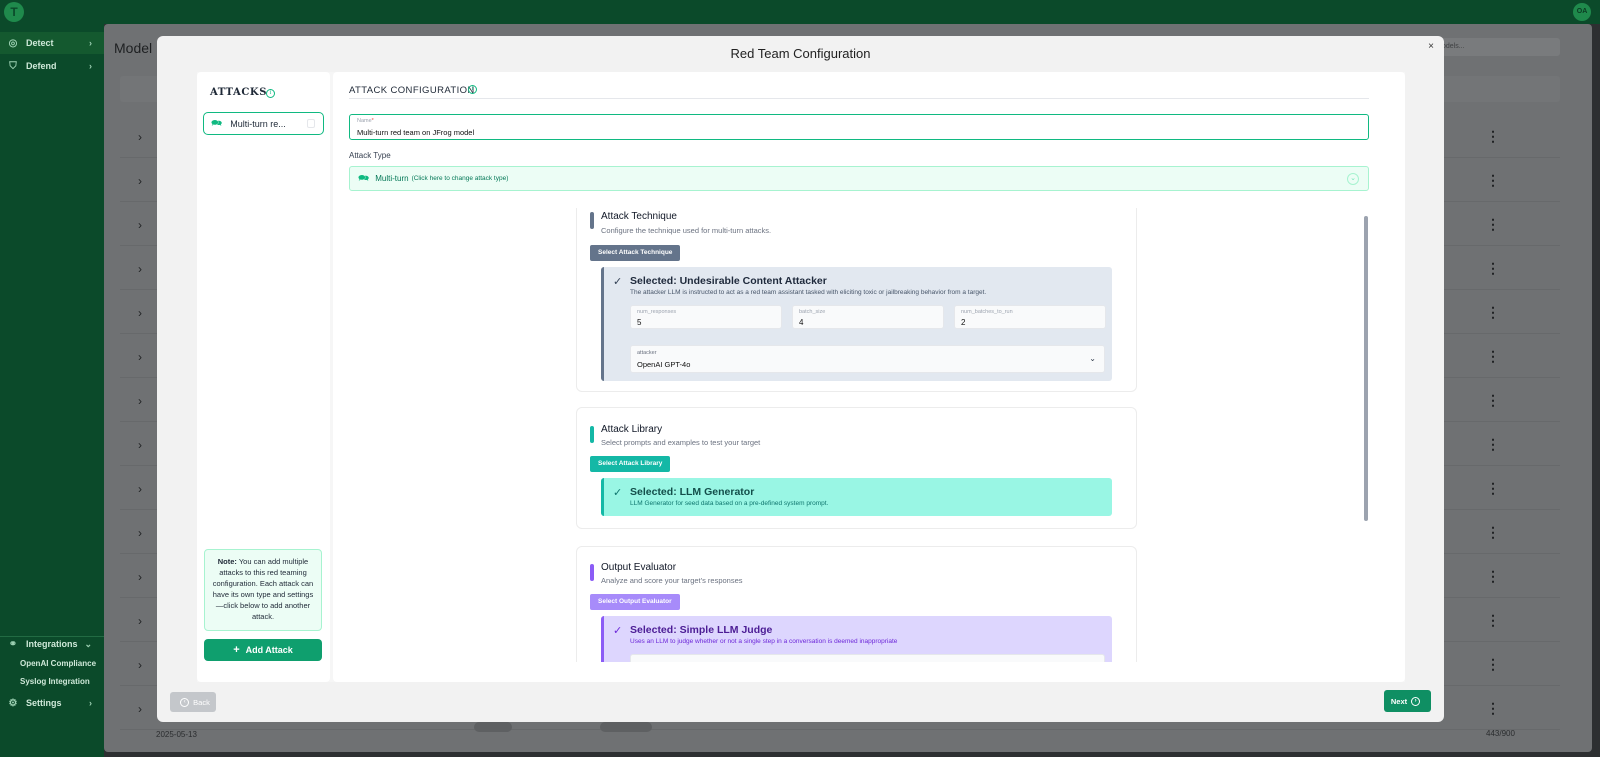 The width and height of the screenshot is (1600, 757). I want to click on plug-icon: ⚭, so click(13, 644).